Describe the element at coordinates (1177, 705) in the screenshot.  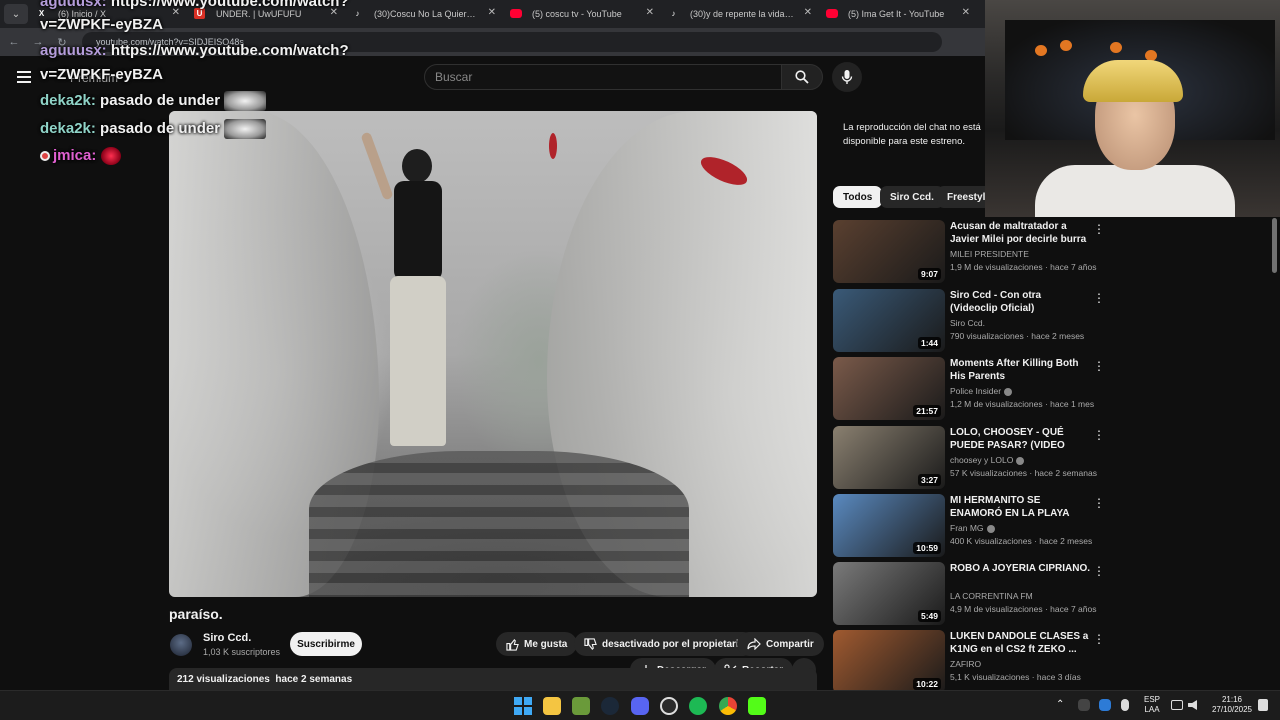
I see `network-icon` at that location.